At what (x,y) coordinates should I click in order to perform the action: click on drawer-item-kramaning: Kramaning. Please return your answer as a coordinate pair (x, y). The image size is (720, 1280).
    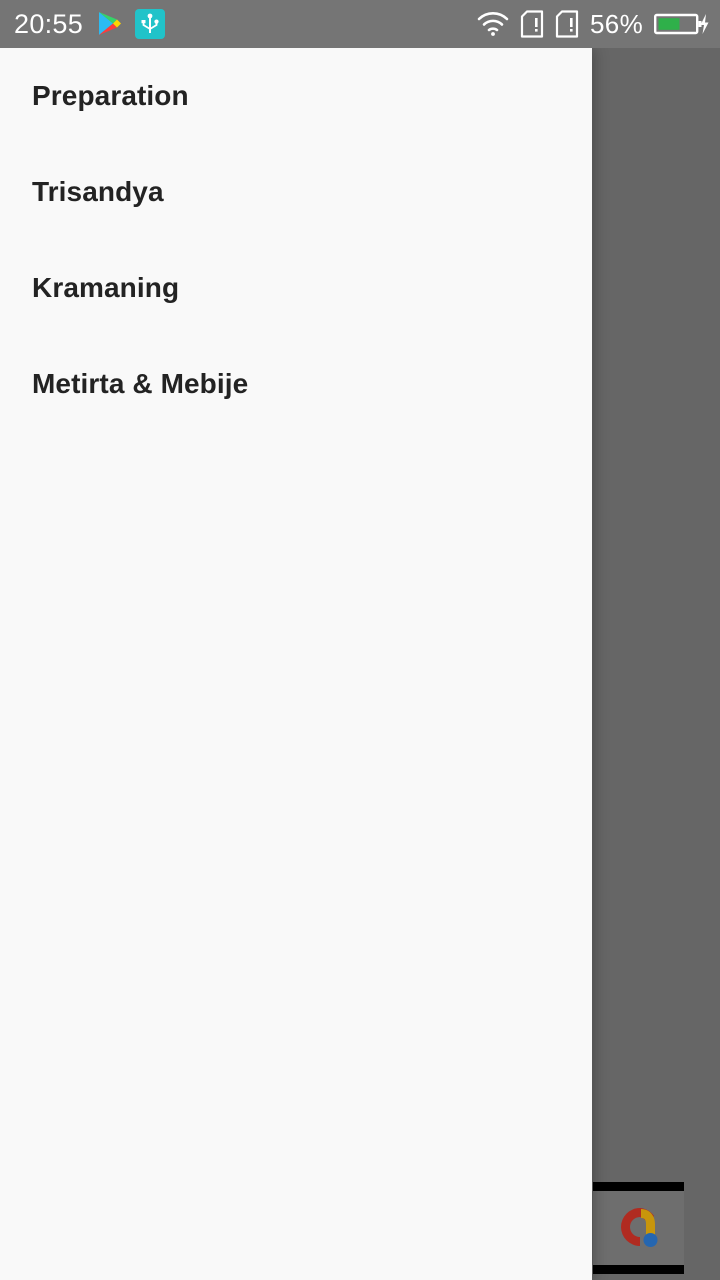
    Looking at the image, I should click on (296, 288).